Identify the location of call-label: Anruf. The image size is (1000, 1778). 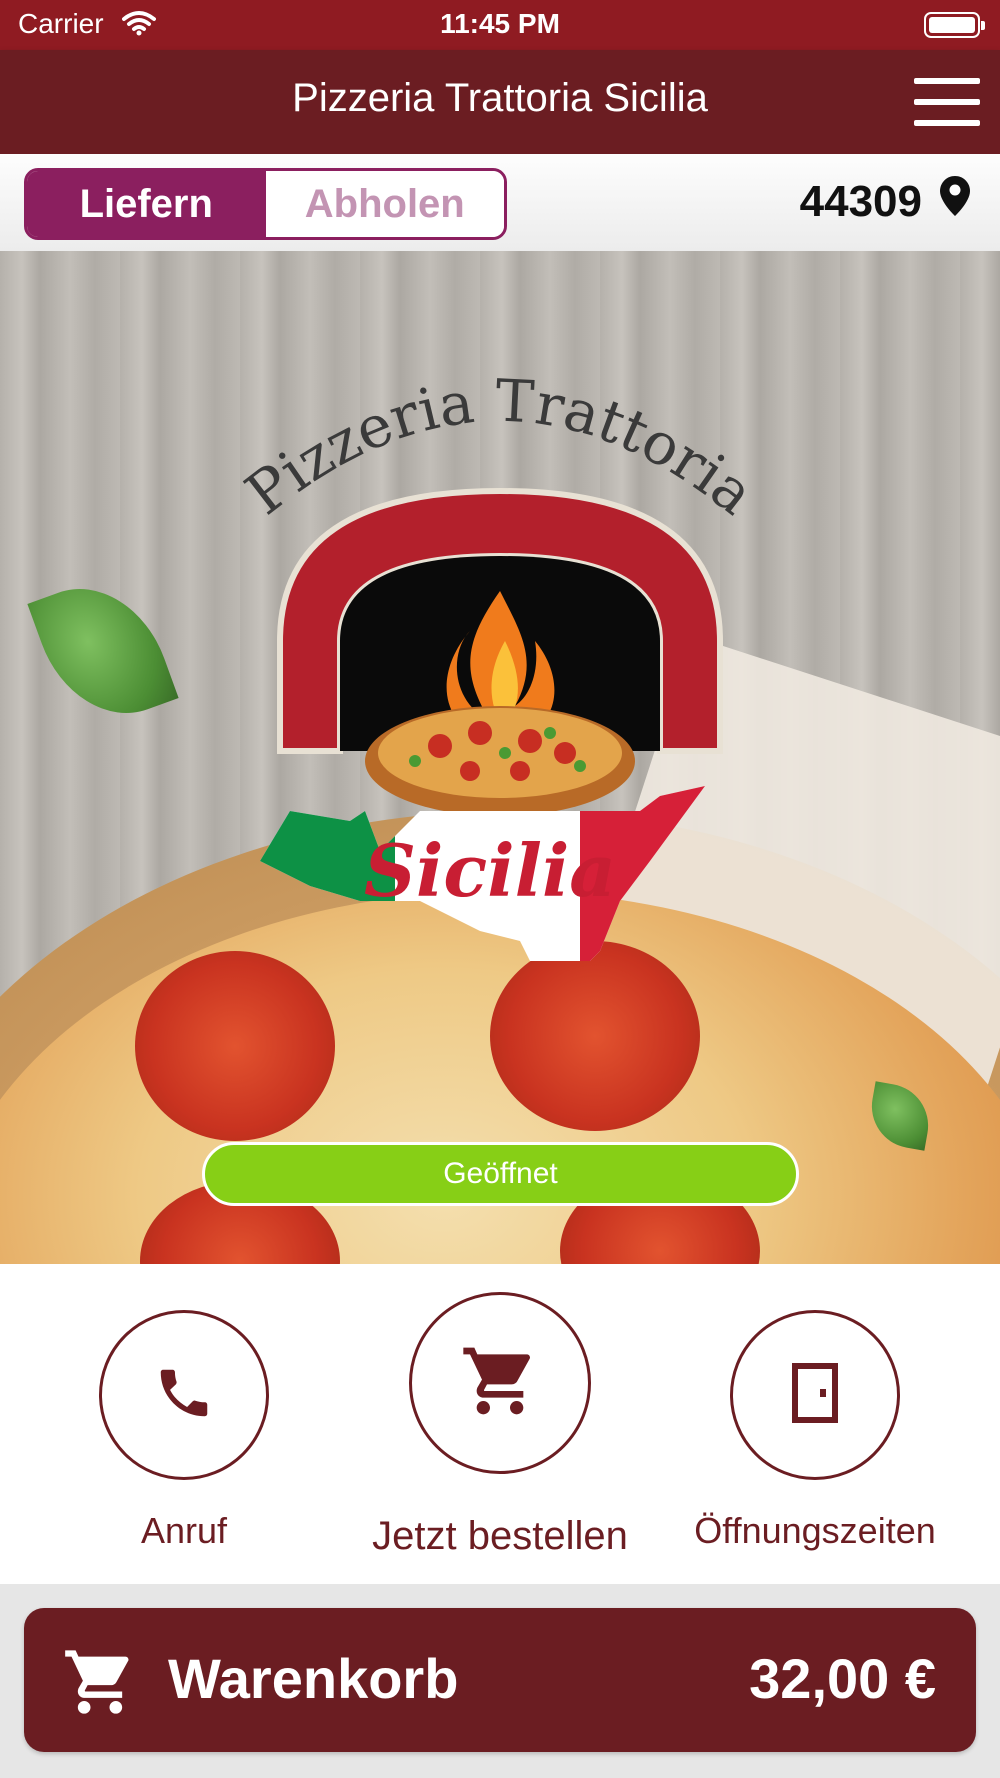
(184, 1530).